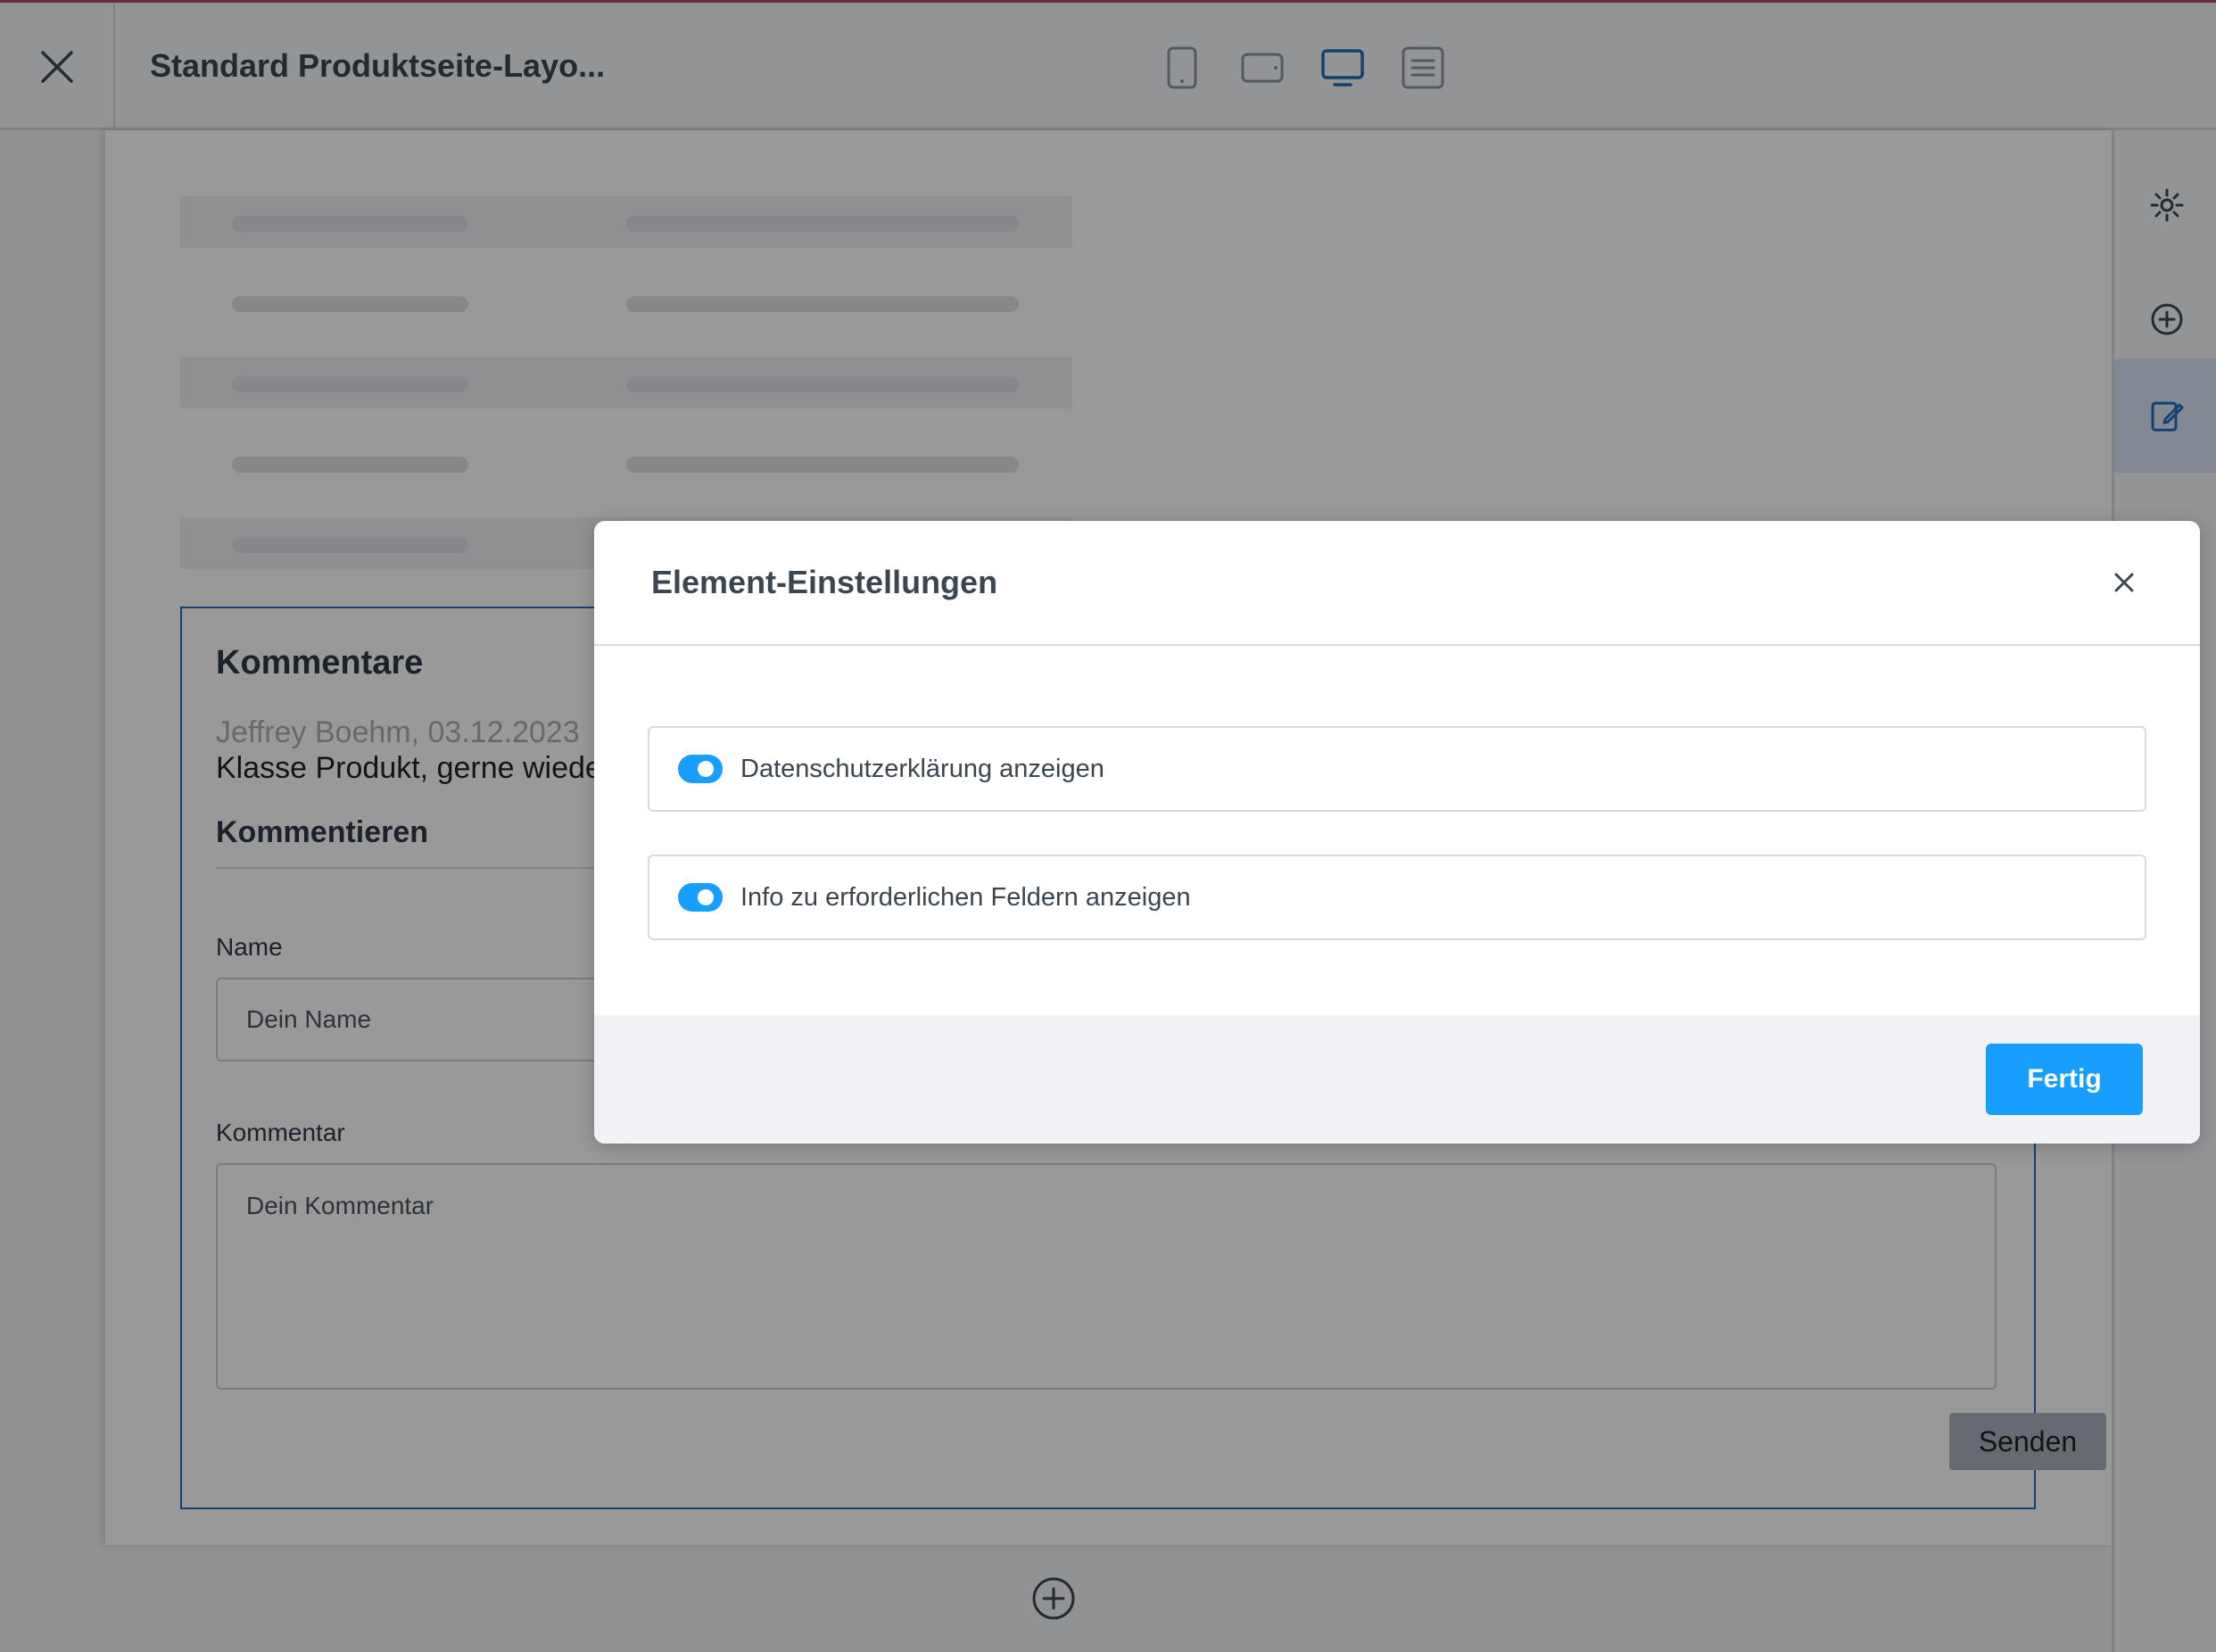  I want to click on done-button: Fertig, so click(2064, 1079).